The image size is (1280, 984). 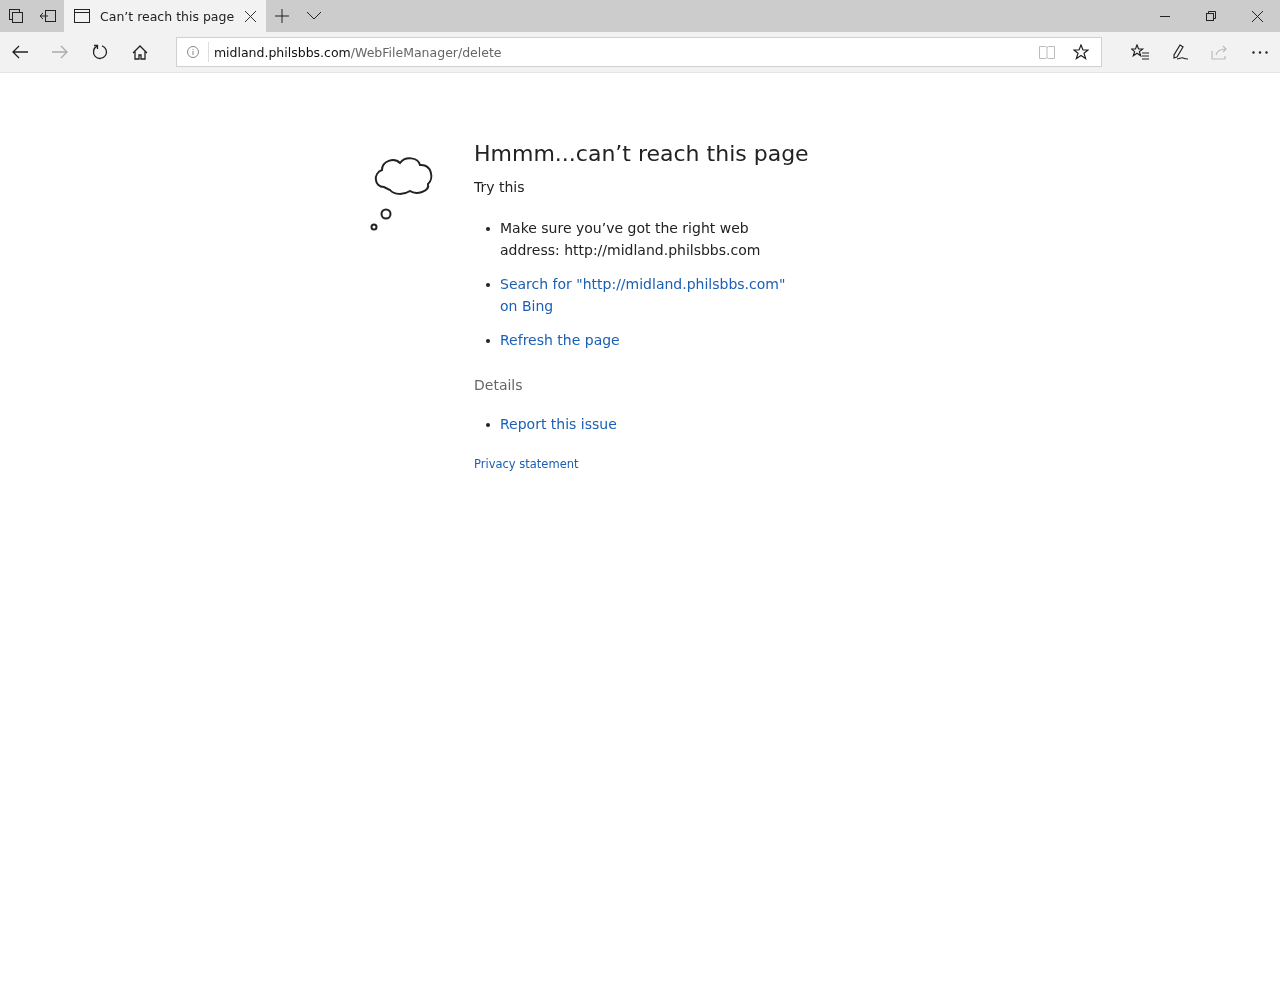 What do you see at coordinates (645, 295) in the screenshot?
I see `suggestion-link: Search for "http://midland.philsbbs.com" on Bing` at bounding box center [645, 295].